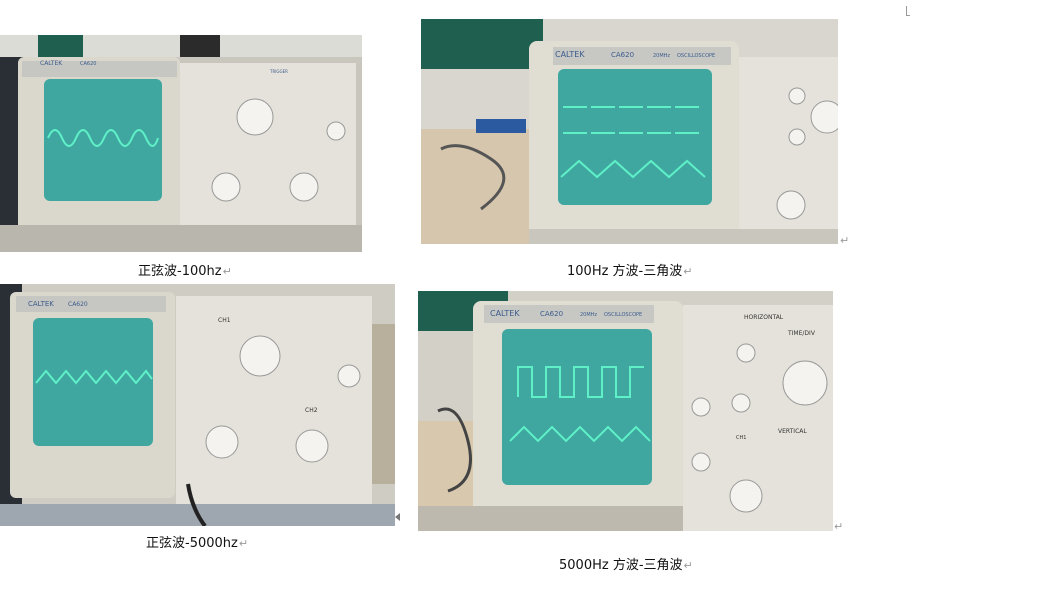  Describe the element at coordinates (625, 271) in the screenshot. I see `caption-text: 100Hz 方波-三角波` at that location.